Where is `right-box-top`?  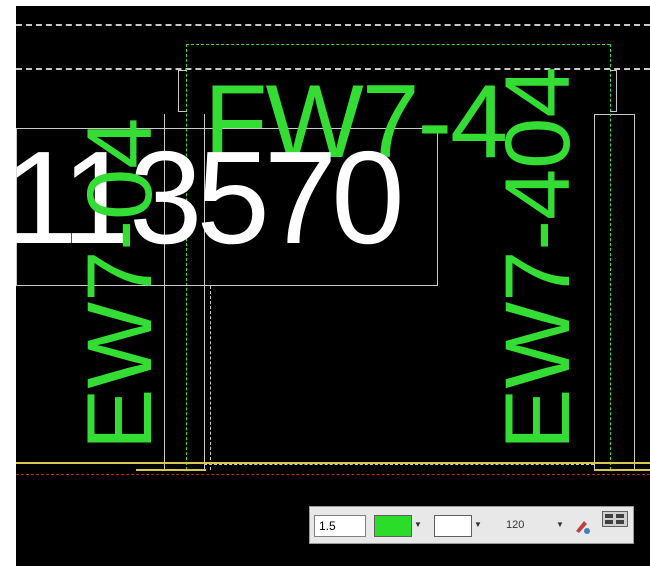 right-box-top is located at coordinates (614, 114).